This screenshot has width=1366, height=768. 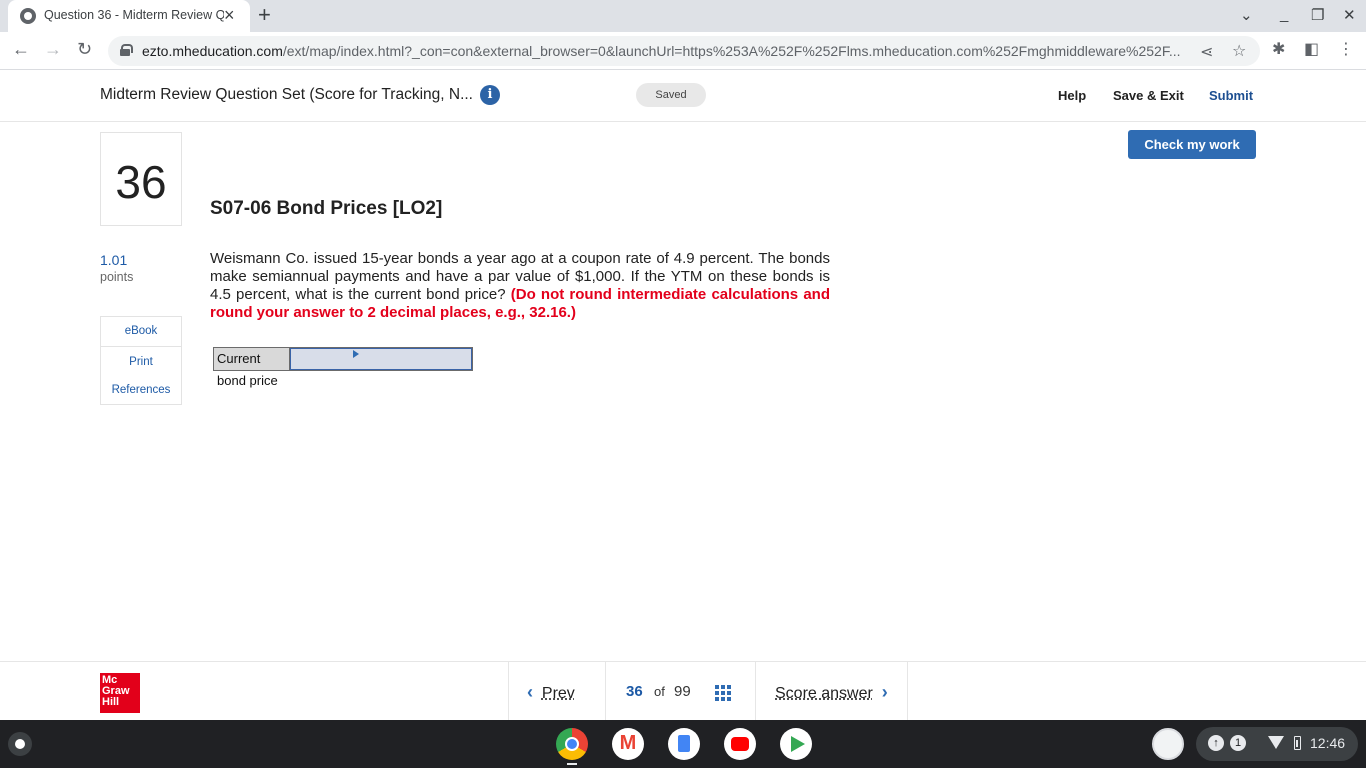 What do you see at coordinates (356, 354) in the screenshot?
I see `input-flag-icon` at bounding box center [356, 354].